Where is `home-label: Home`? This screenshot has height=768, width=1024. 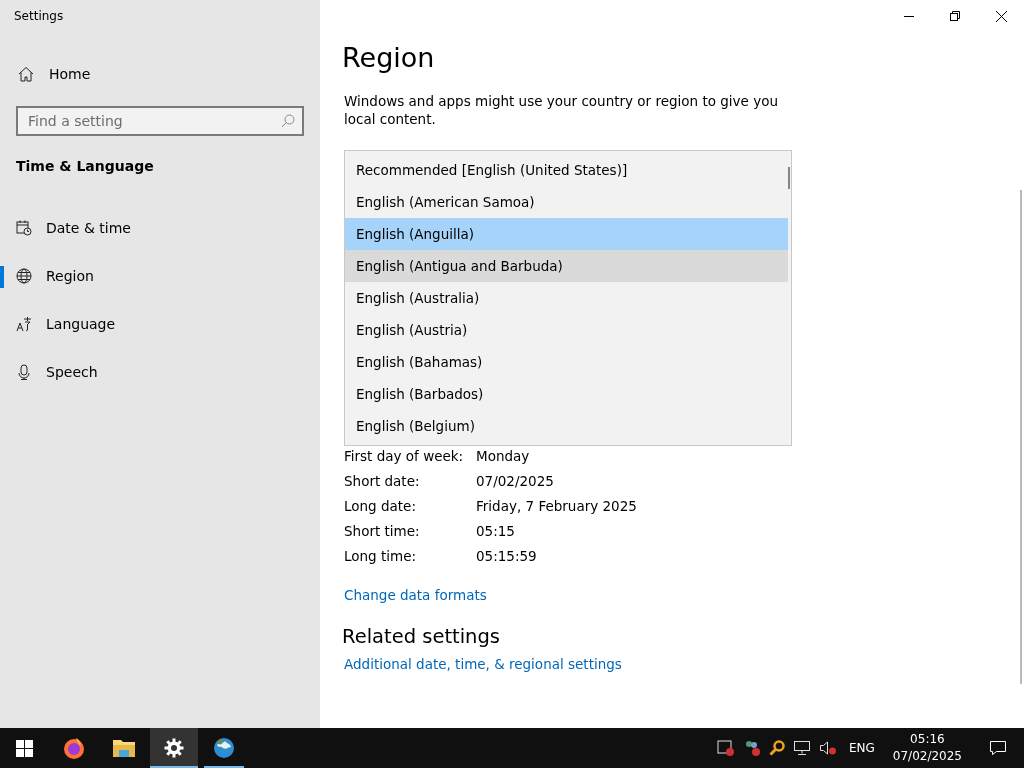
home-label: Home is located at coordinates (70, 74).